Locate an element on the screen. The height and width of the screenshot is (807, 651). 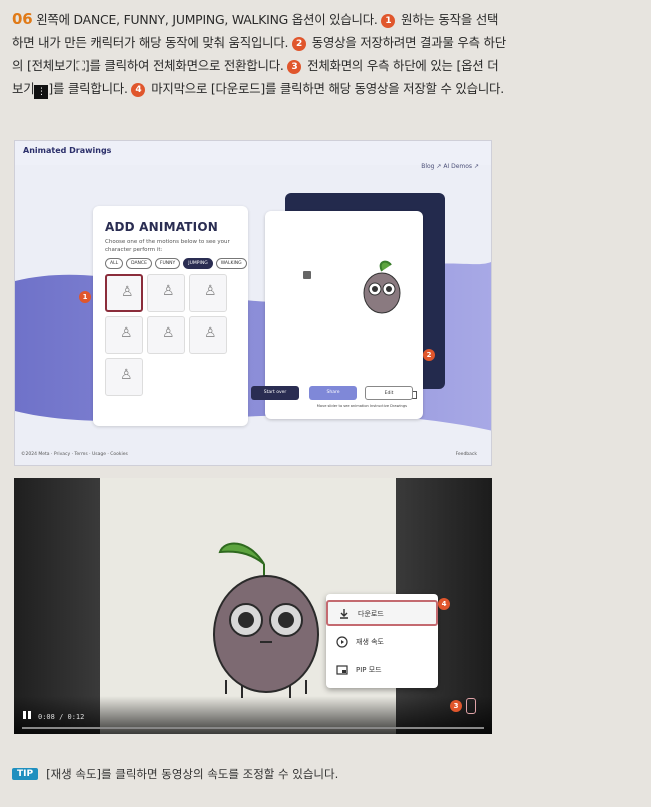
app-logo: Animated Drawings is located at coordinates (67, 150).